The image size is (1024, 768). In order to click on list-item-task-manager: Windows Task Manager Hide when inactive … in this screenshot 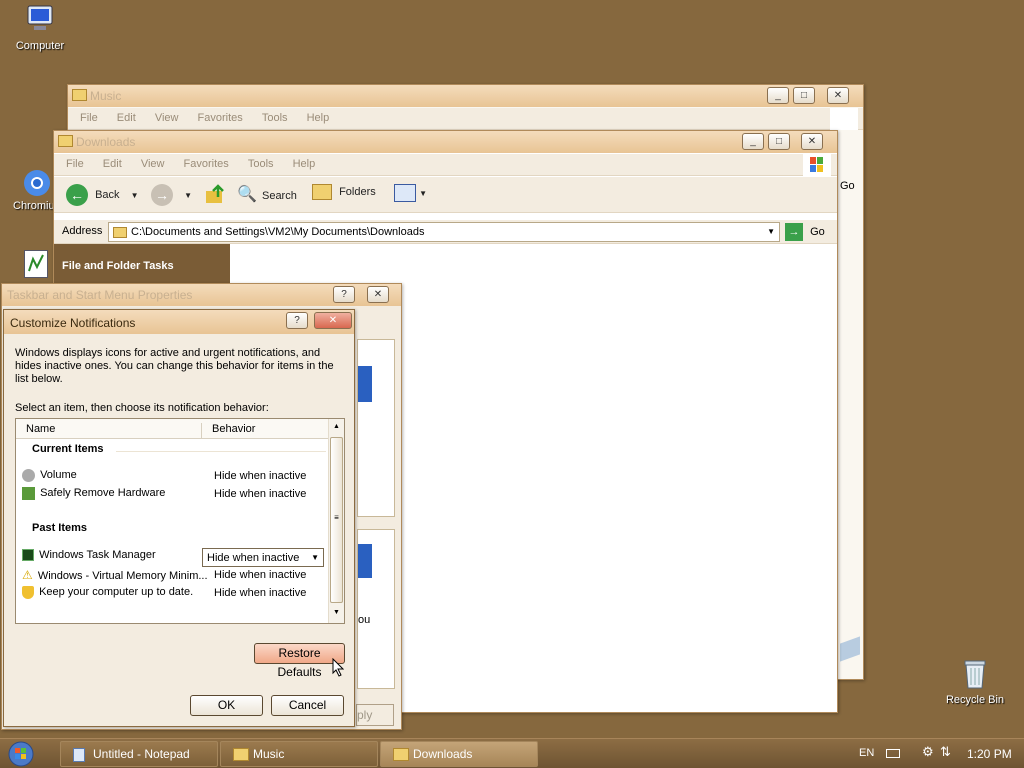, I will do `click(177, 557)`.